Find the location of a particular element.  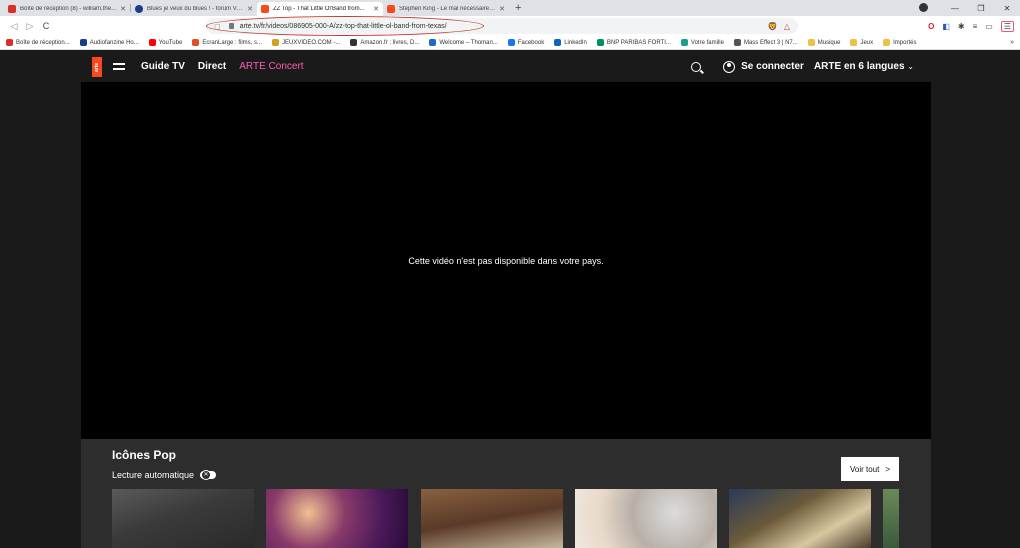

user-icon is located at coordinates (729, 66).